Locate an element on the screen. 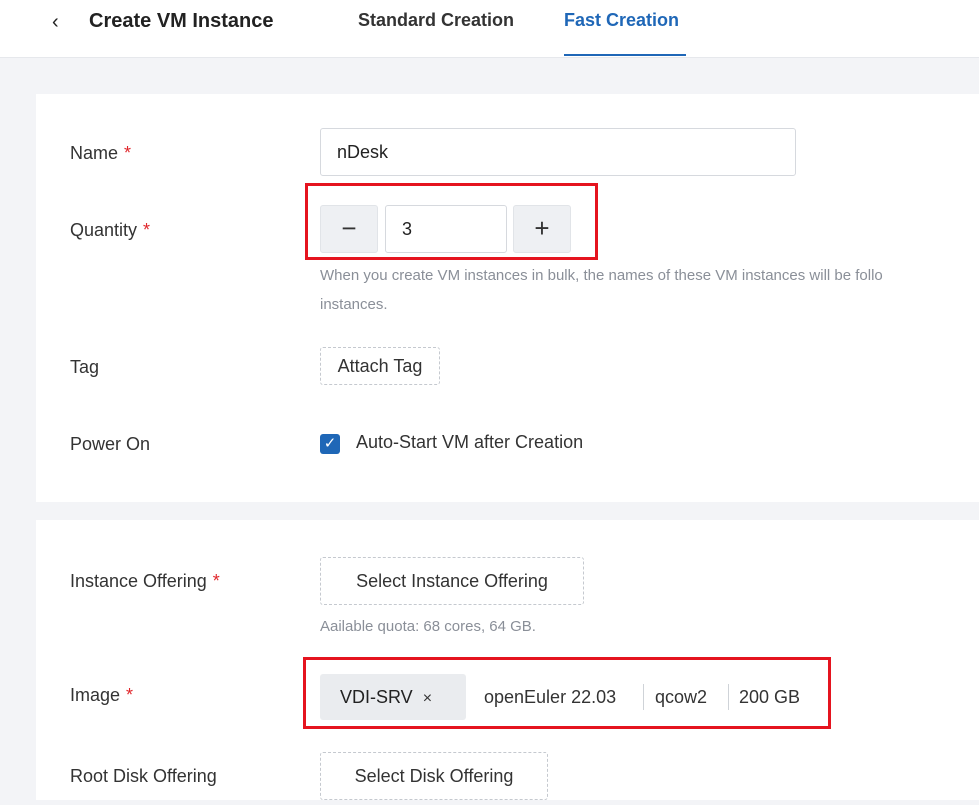 The image size is (979, 805). image-highlight-box is located at coordinates (567, 693).